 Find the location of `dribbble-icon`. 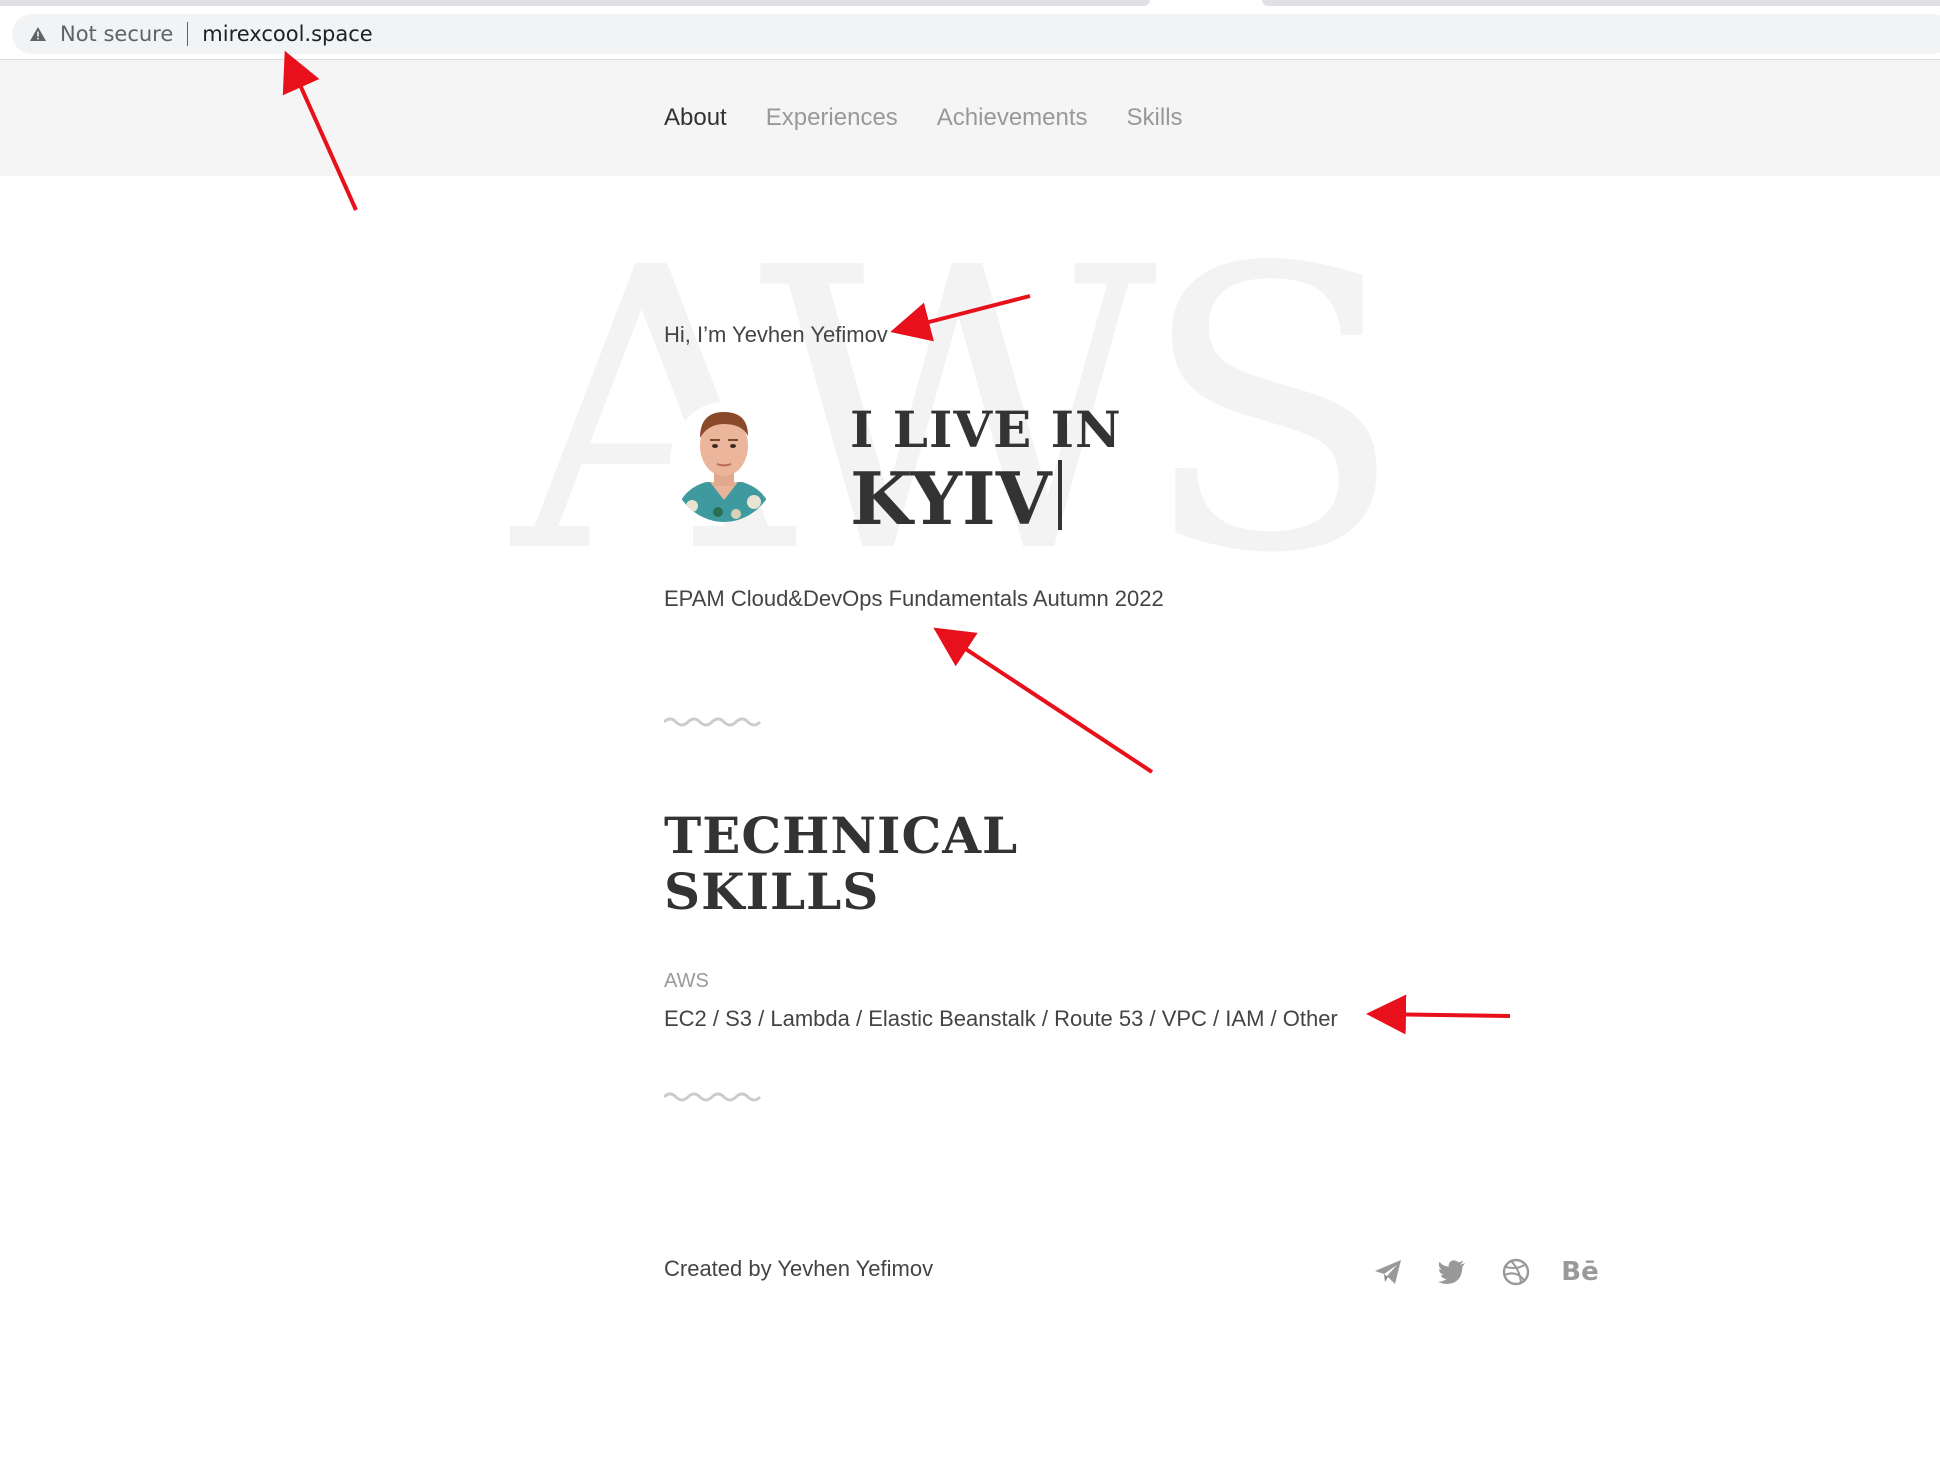

dribbble-icon is located at coordinates (1516, 1272).